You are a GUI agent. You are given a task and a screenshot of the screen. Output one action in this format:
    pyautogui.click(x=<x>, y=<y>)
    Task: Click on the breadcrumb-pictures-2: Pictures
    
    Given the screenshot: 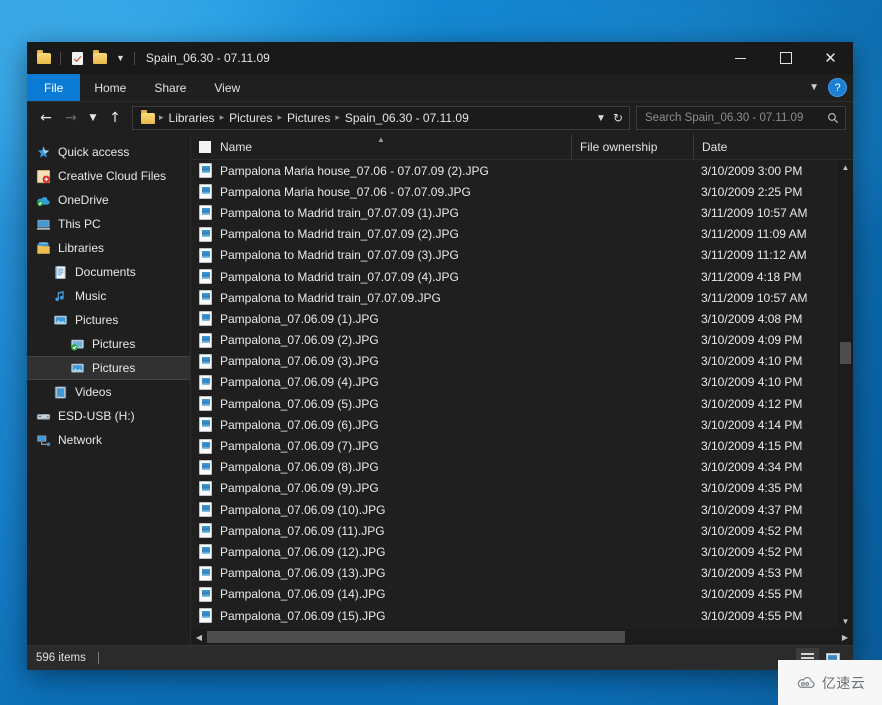 What is the action you would take?
    pyautogui.click(x=308, y=118)
    